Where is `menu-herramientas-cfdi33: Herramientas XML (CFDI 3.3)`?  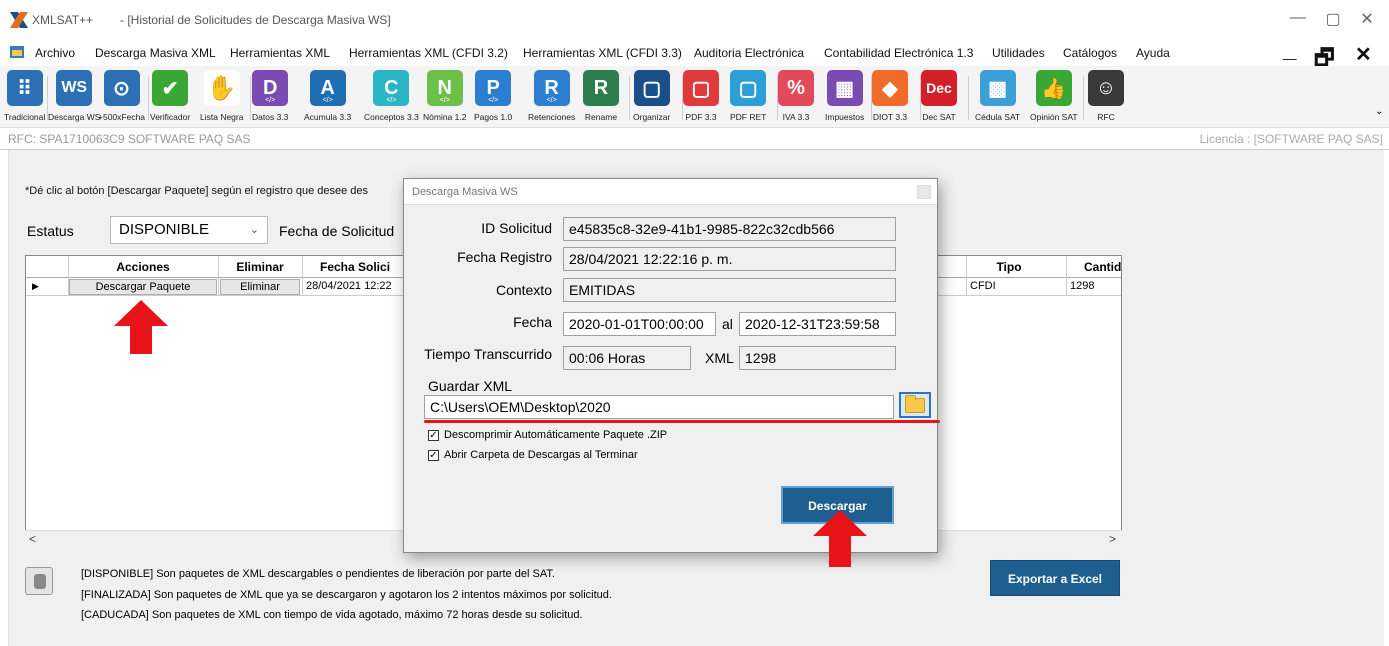 menu-herramientas-cfdi33: Herramientas XML (CFDI 3.3) is located at coordinates (602, 53).